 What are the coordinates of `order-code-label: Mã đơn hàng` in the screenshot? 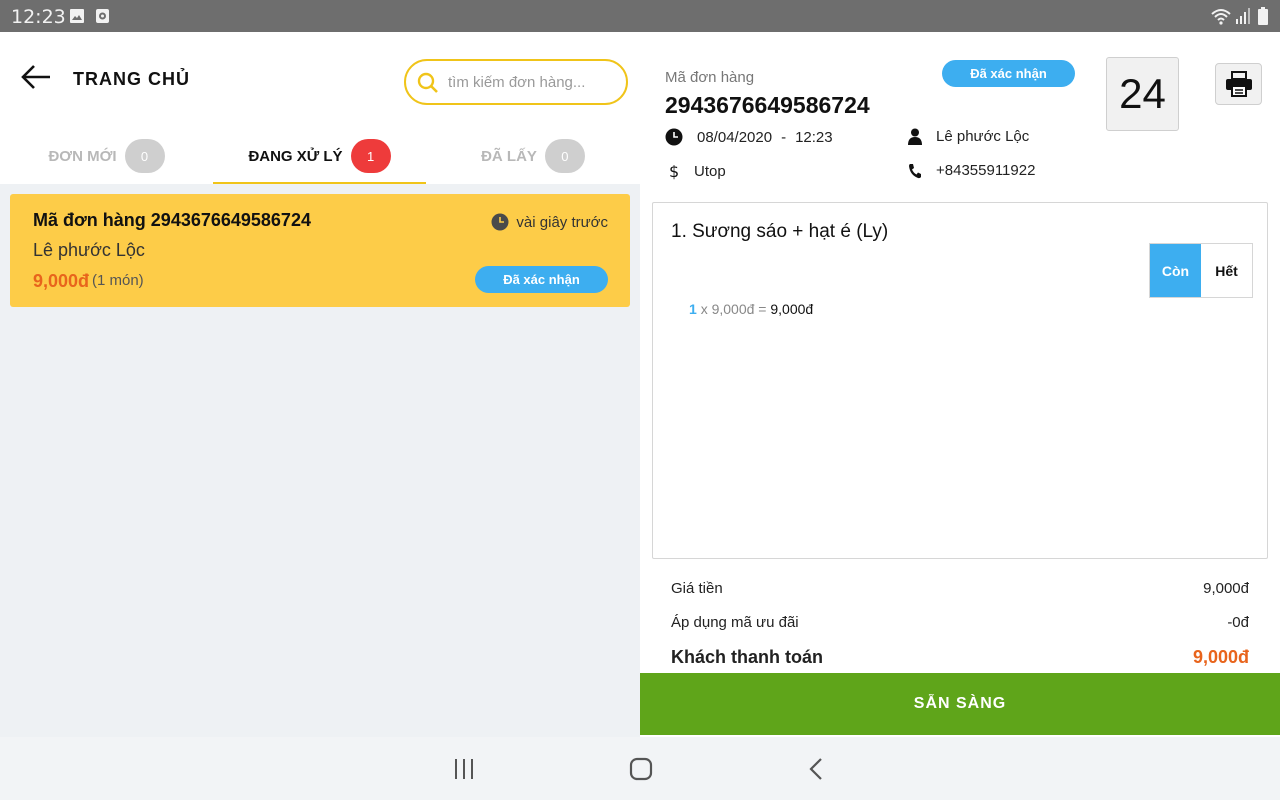 It's located at (710, 77).